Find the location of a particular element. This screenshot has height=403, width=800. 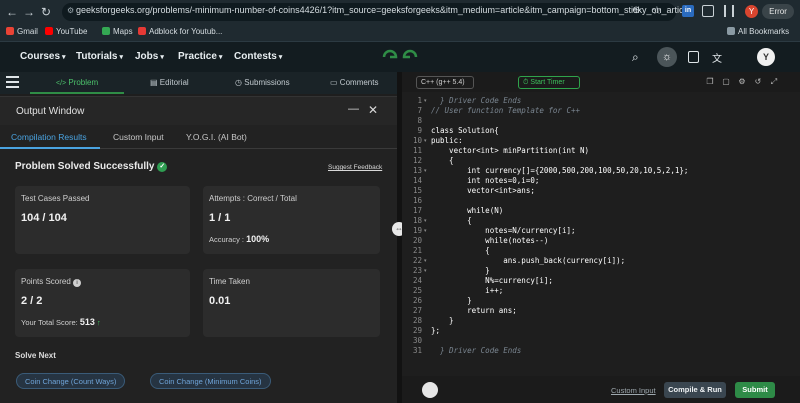

hint-bulb-icon is located at coordinates (430, 390).